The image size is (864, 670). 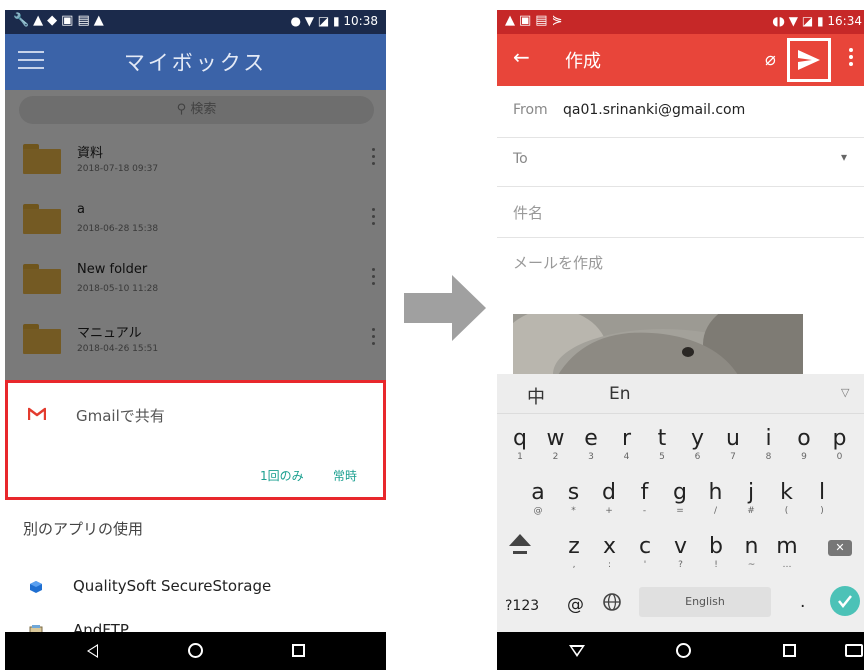 What do you see at coordinates (680, 22) in the screenshot?
I see `status-bar: ▲▣▤⋟ ◖◗ ▼ ◪ ▮ 16:34` at bounding box center [680, 22].